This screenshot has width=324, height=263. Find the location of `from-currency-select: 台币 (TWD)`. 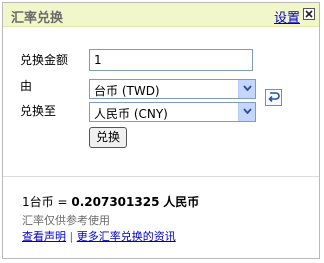

from-currency-select: 台币 (TWD) is located at coordinates (172, 89).